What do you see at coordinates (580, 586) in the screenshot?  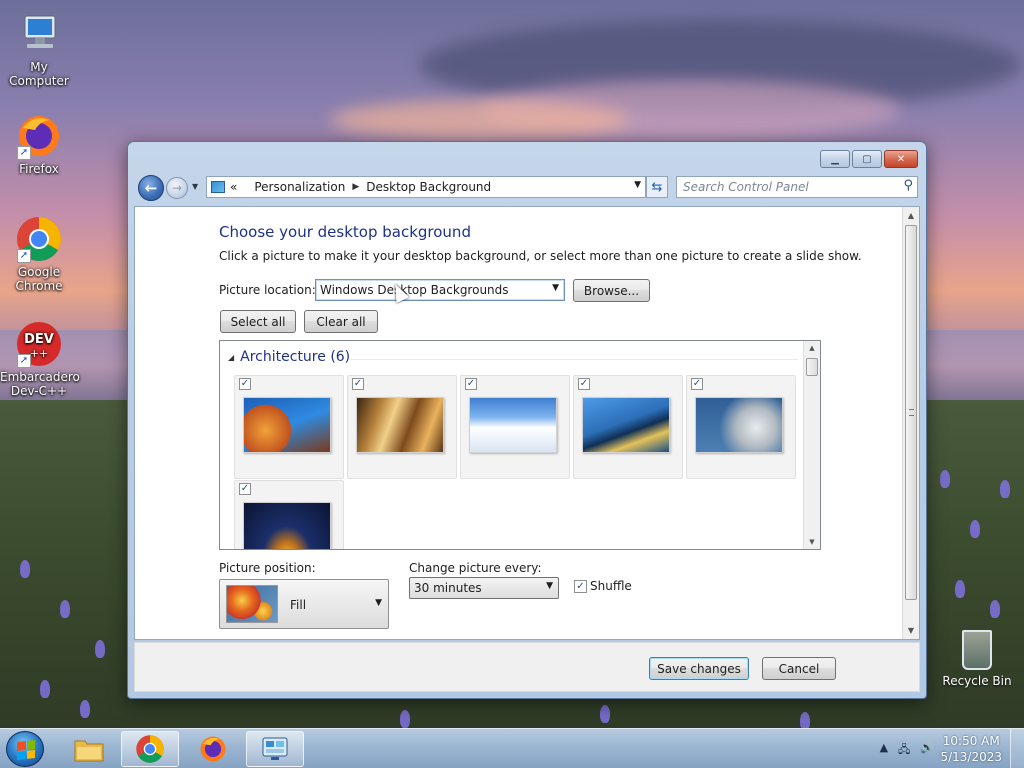 I see `checkbox-checked-icon: ✓` at bounding box center [580, 586].